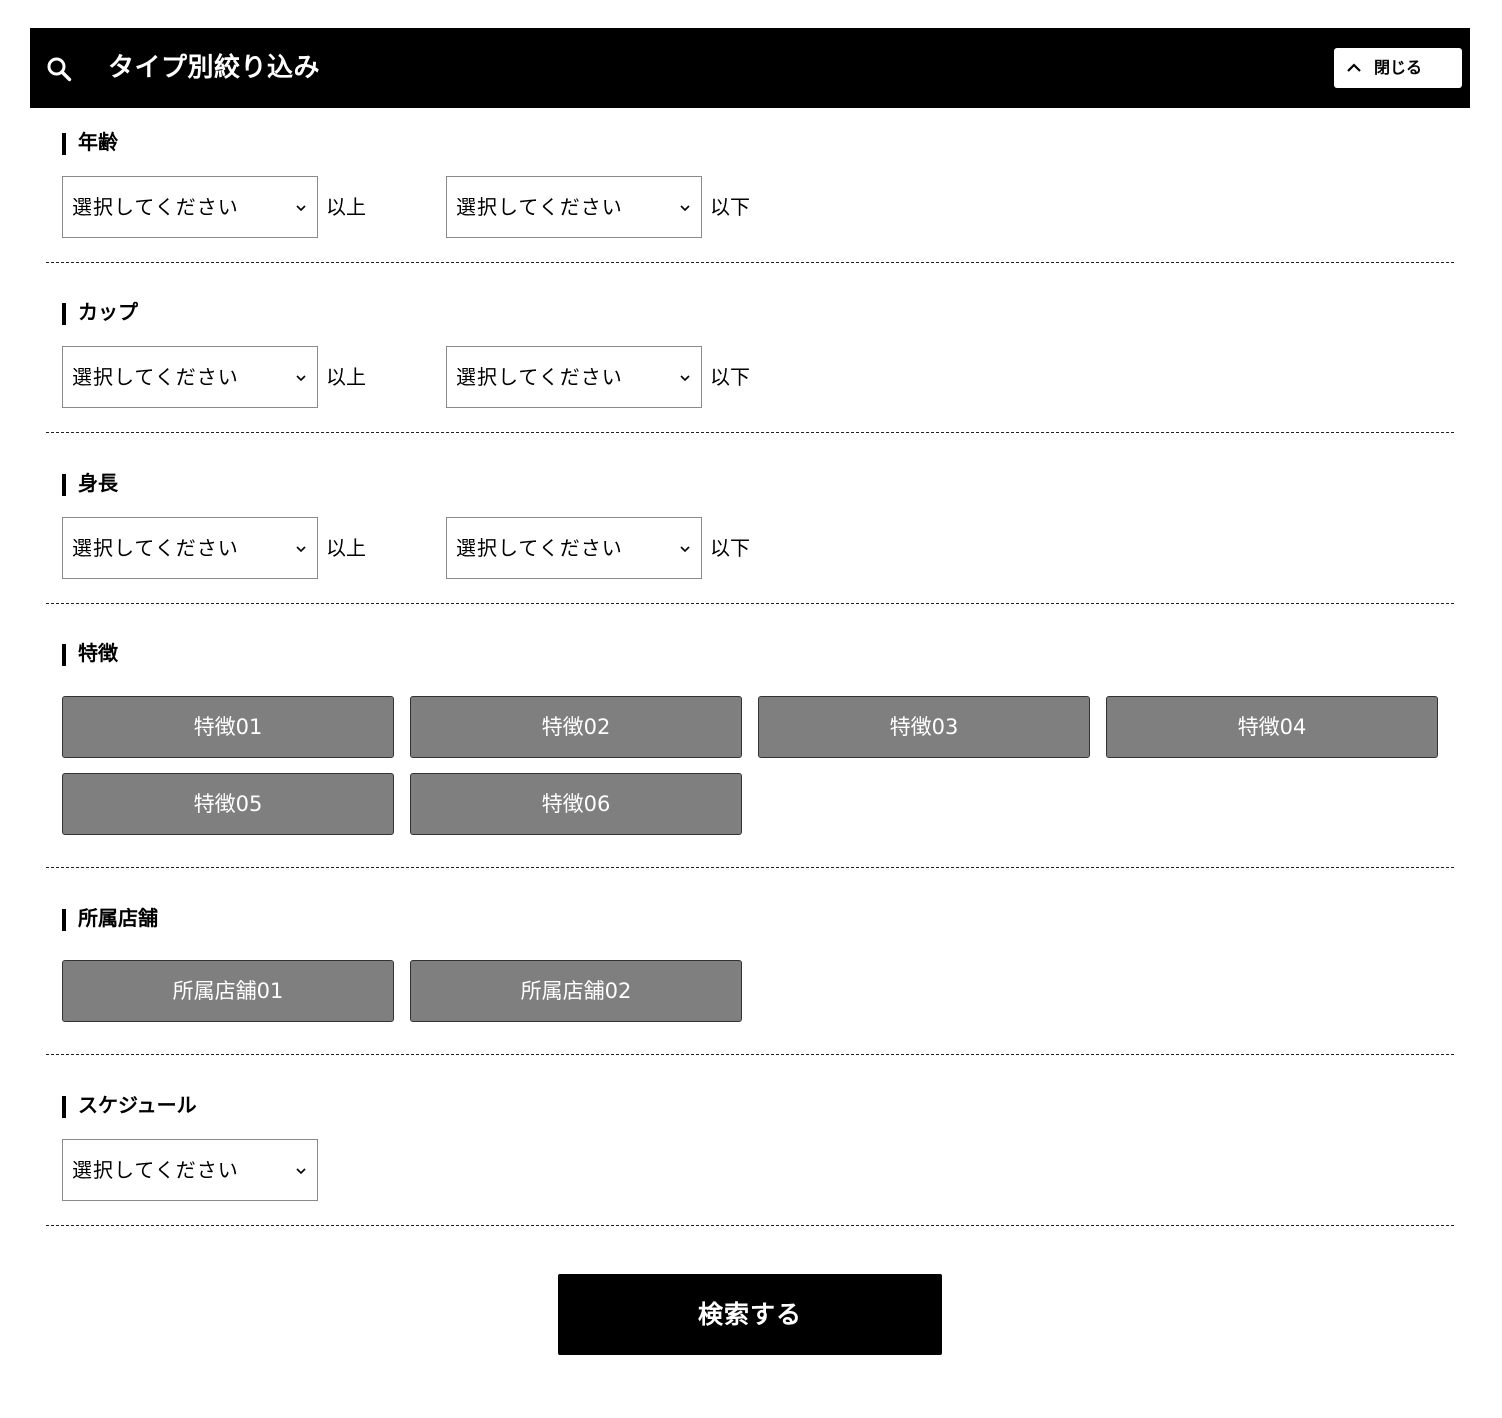 This screenshot has width=1502, height=1418. Describe the element at coordinates (137, 1105) in the screenshot. I see `section-label: スケジュール` at that location.